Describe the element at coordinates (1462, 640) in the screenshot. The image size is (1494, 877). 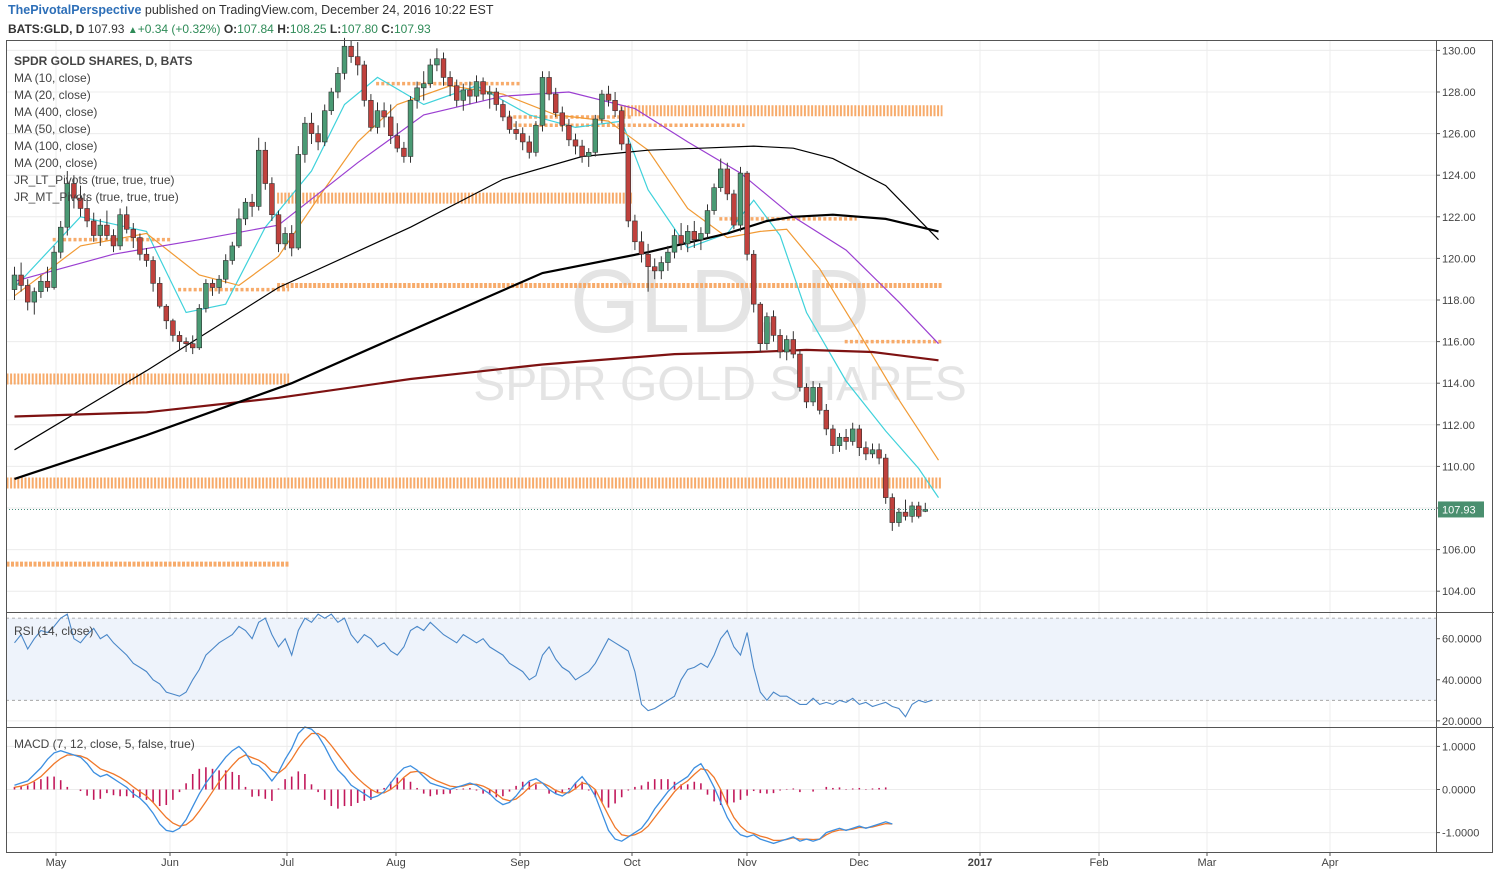
I see `axis-tick-label: 60.0000` at that location.